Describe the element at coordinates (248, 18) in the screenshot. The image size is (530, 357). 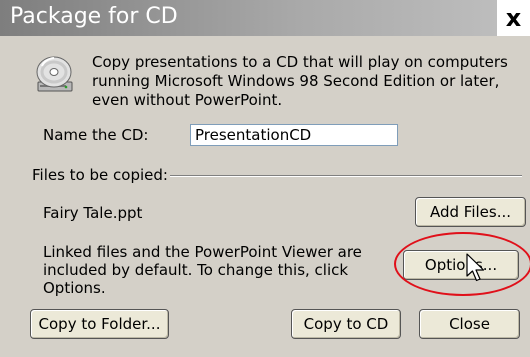
I see `title-bar: Package for CD` at that location.